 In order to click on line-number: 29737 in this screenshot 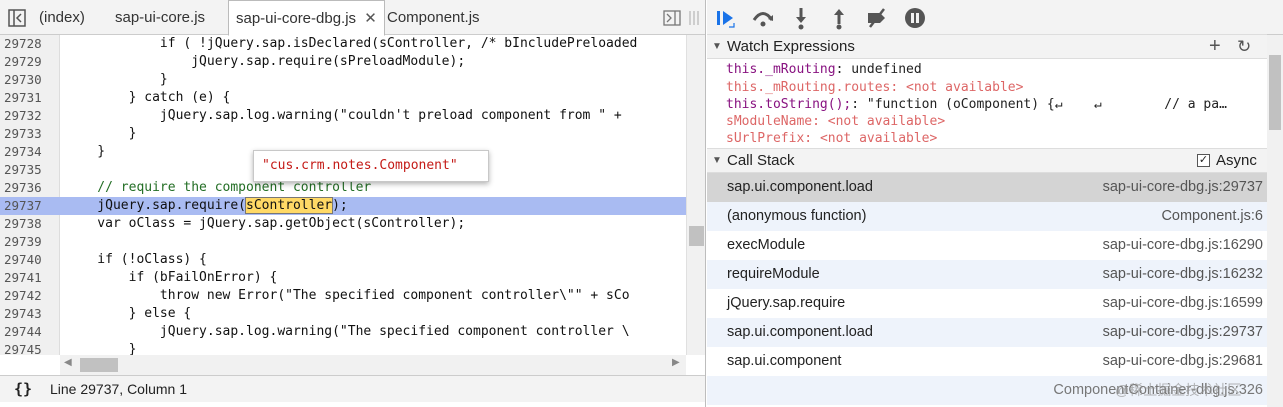, I will do `click(30, 206)`.